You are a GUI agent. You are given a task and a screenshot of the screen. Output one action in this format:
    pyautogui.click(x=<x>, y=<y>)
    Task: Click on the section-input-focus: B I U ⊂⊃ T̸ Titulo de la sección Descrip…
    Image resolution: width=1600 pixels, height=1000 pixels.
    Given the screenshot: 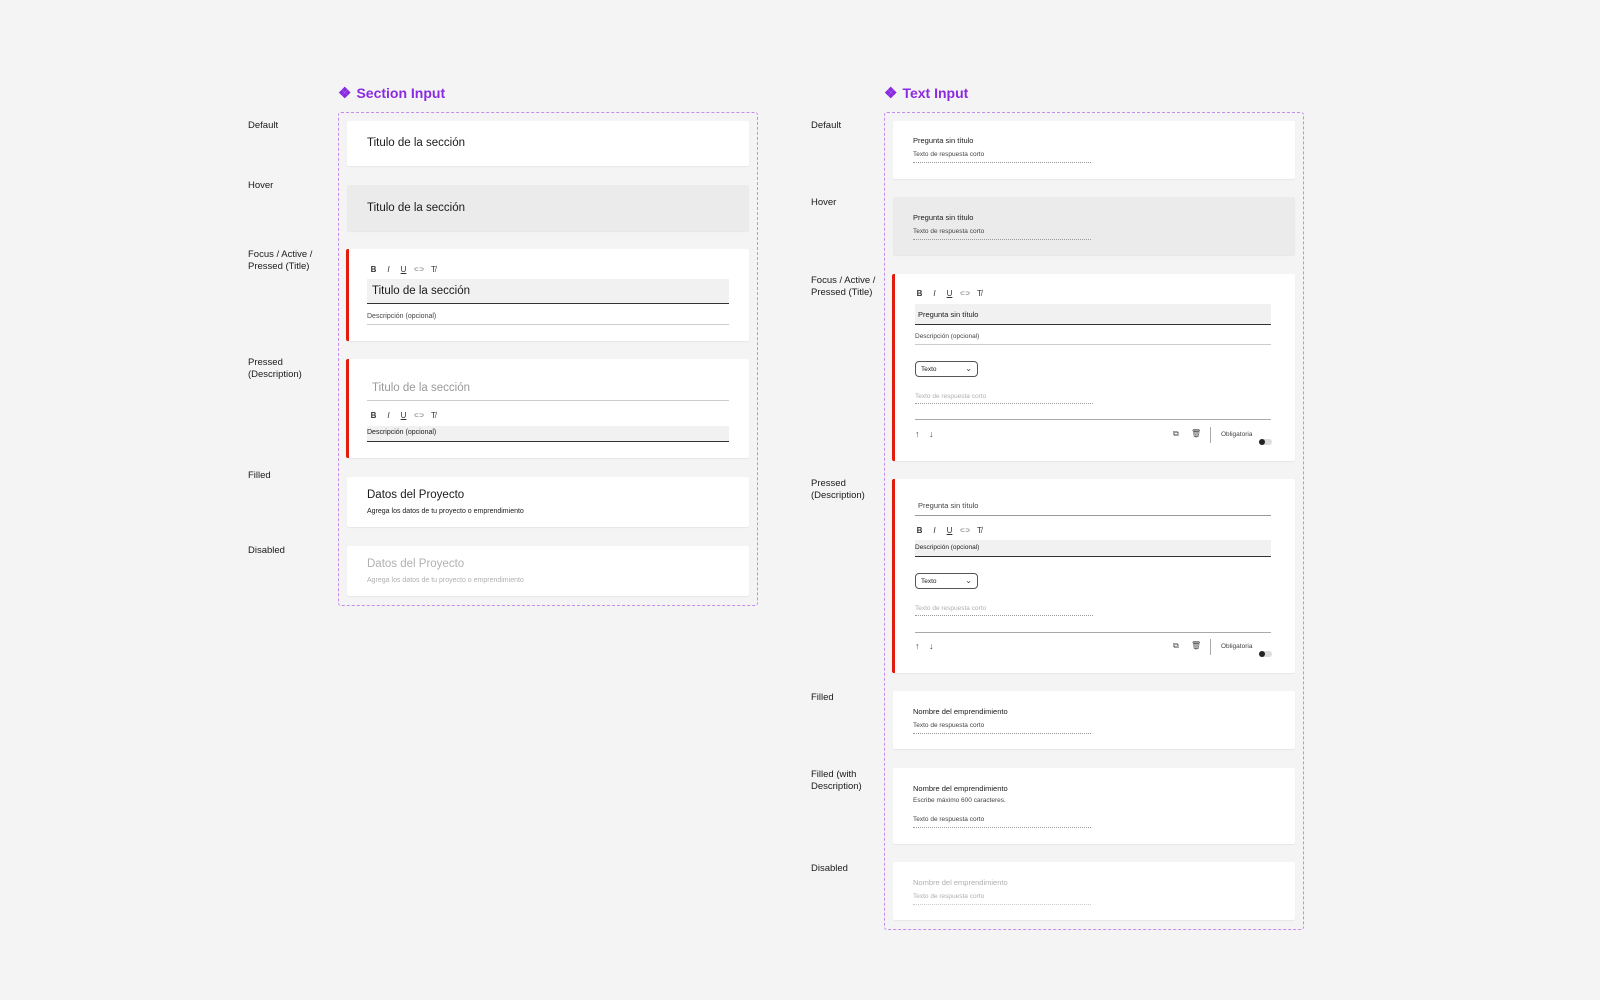 What is the action you would take?
    pyautogui.click(x=547, y=295)
    